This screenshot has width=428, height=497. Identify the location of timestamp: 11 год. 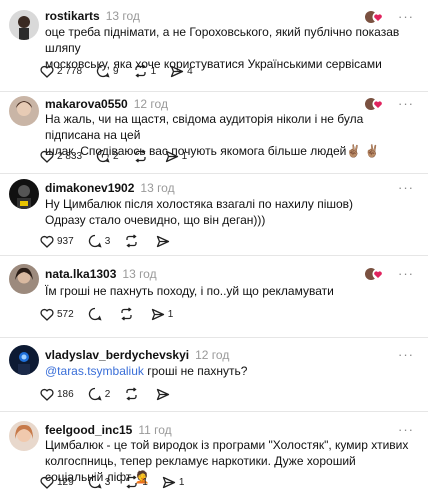
(155, 430).